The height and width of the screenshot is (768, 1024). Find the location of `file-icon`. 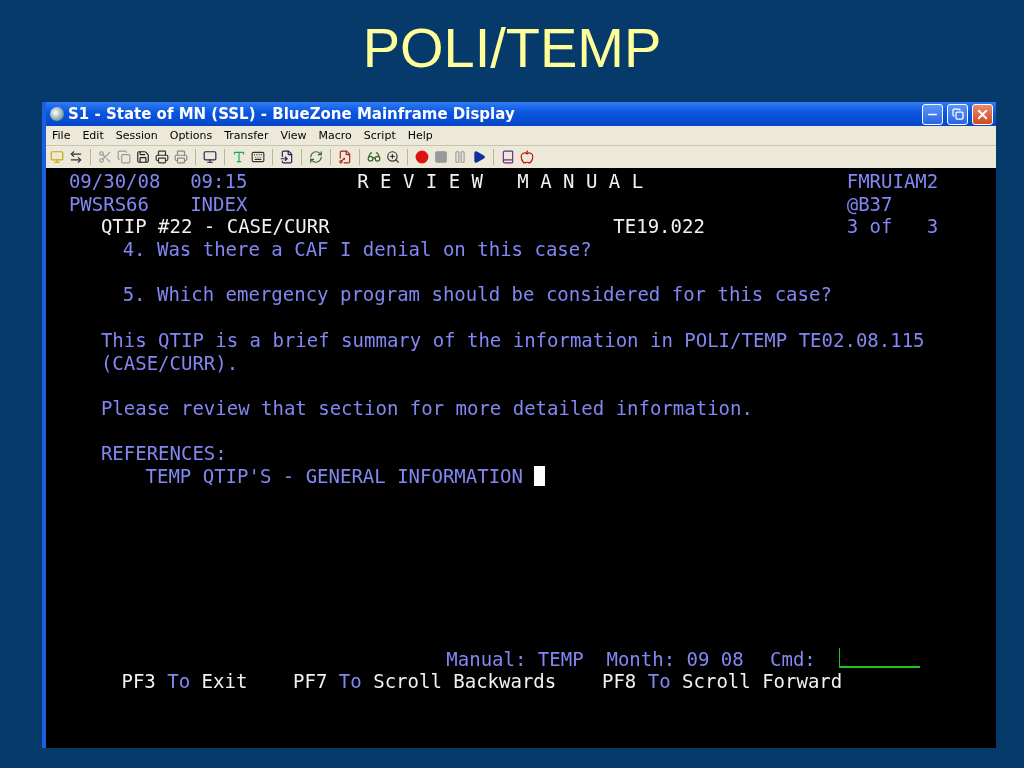

file-icon is located at coordinates (287, 157).